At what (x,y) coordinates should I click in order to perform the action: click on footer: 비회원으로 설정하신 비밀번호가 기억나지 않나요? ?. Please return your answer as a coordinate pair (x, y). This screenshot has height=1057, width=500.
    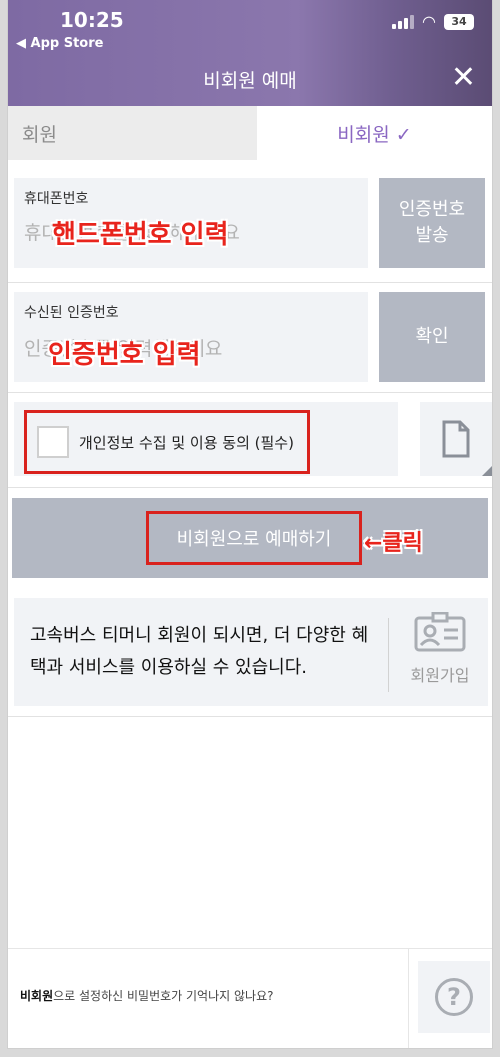
    Looking at the image, I should click on (250, 998).